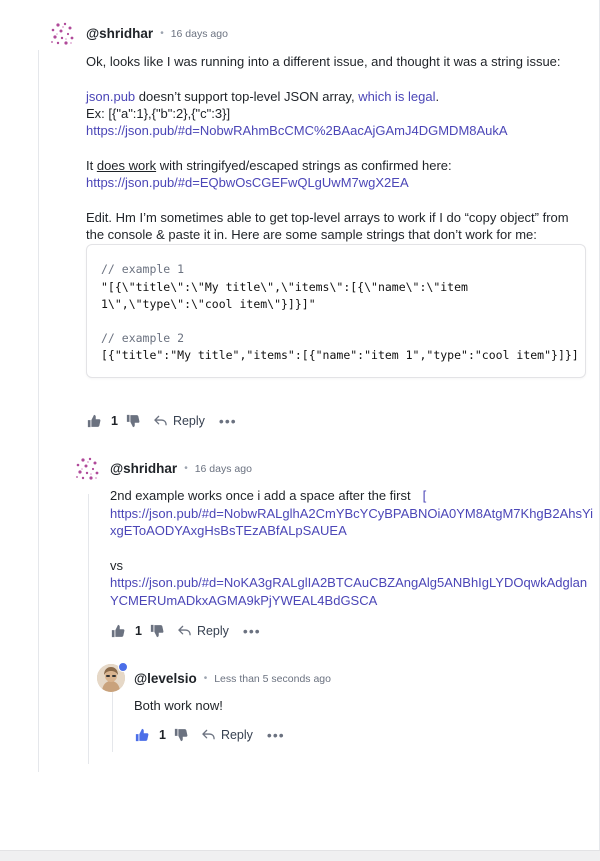 Image resolution: width=600 pixels, height=861 pixels. Describe the element at coordinates (437, 96) in the screenshot. I see `text-span: .` at that location.